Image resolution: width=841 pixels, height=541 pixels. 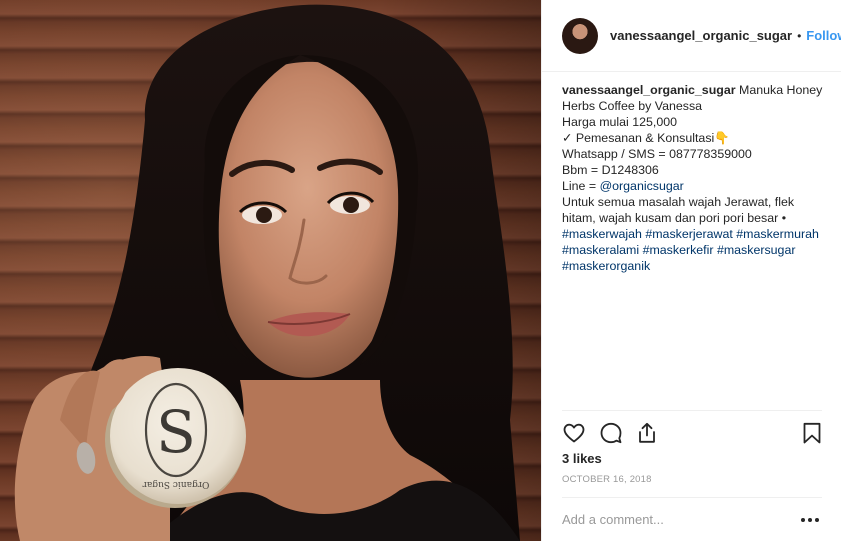 What do you see at coordinates (646, 138) in the screenshot?
I see `caption-line: ✓ Pemesanan & Konsultasi👇` at bounding box center [646, 138].